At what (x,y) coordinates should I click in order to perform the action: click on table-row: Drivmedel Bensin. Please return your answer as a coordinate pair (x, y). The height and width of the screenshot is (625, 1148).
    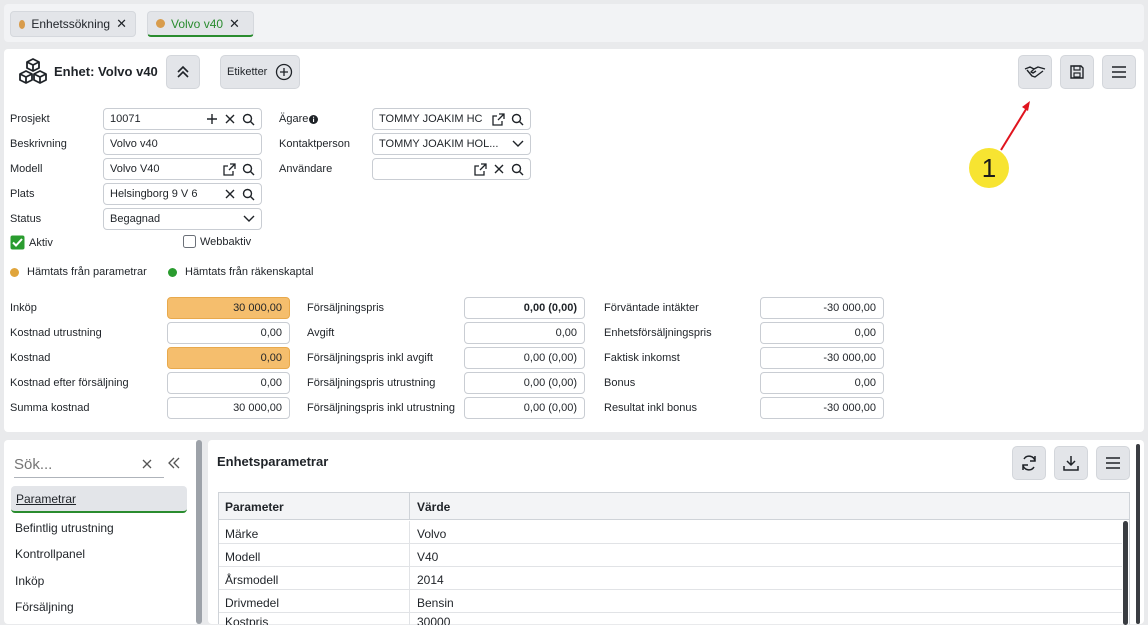
    Looking at the image, I should click on (670, 601).